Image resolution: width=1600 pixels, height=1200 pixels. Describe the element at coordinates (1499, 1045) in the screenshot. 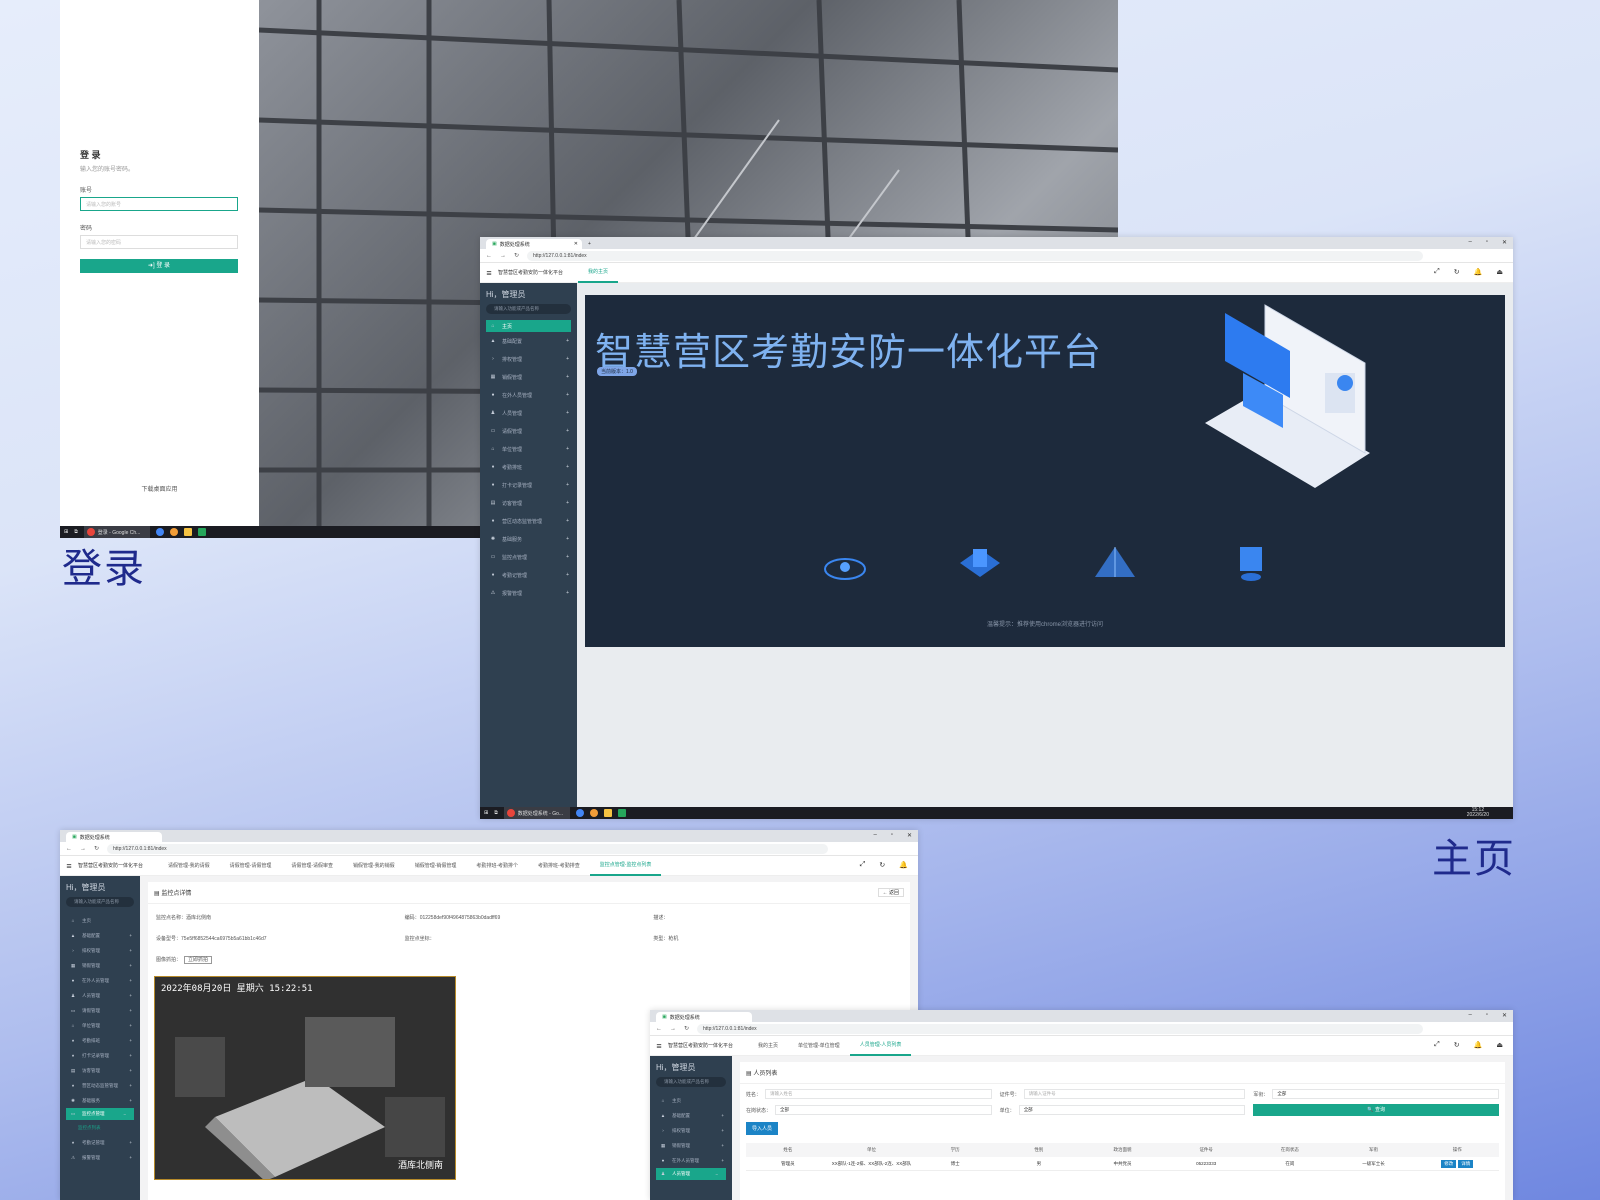

I see `logout-icon: ⏏` at that location.